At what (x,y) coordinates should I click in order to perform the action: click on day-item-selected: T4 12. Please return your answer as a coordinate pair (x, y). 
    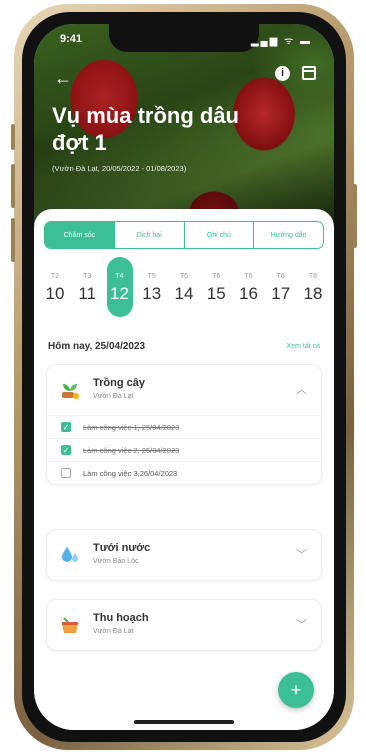
    Looking at the image, I should click on (119, 287).